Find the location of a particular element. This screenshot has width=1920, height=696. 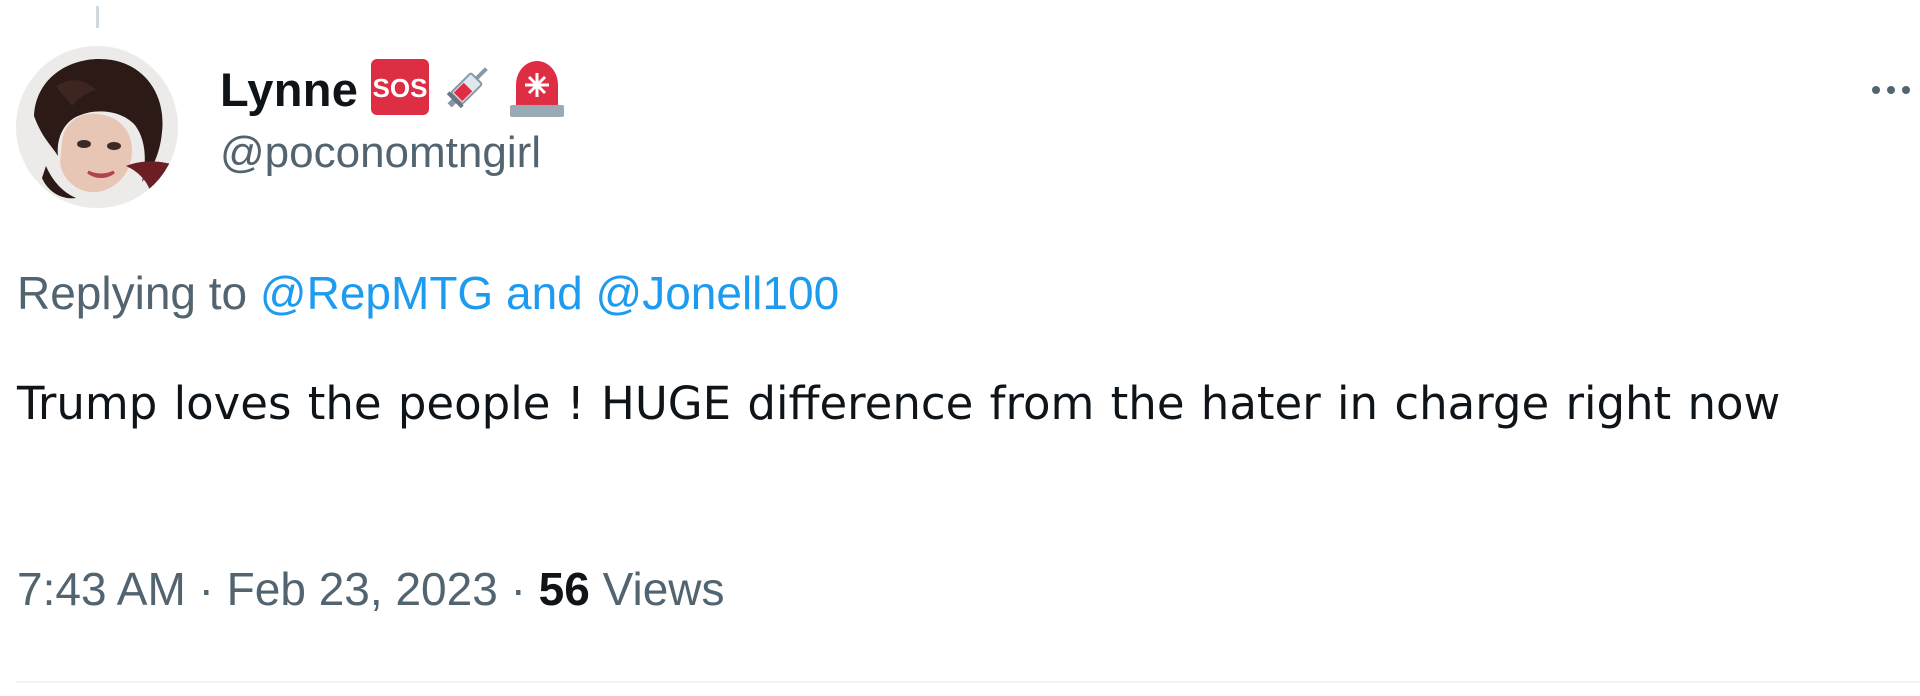

replying-to-label: Replying to is located at coordinates (132, 293).